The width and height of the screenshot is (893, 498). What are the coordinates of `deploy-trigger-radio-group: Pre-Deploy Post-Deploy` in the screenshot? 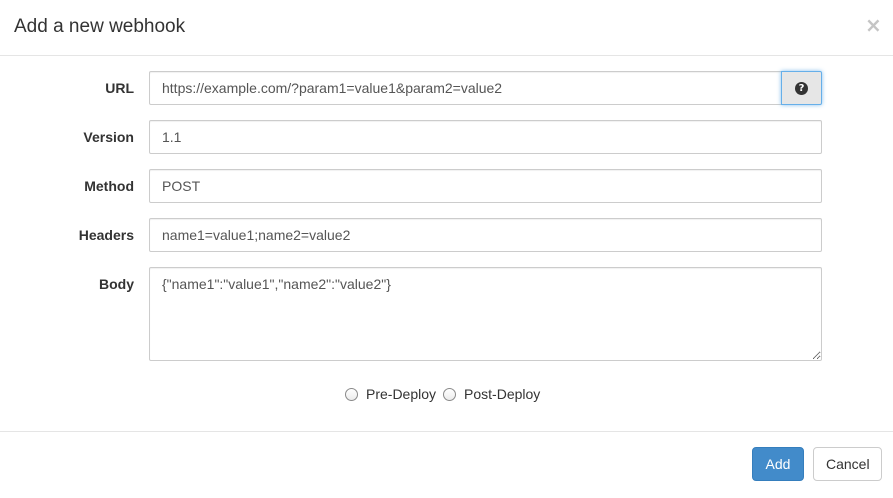 It's located at (446, 394).